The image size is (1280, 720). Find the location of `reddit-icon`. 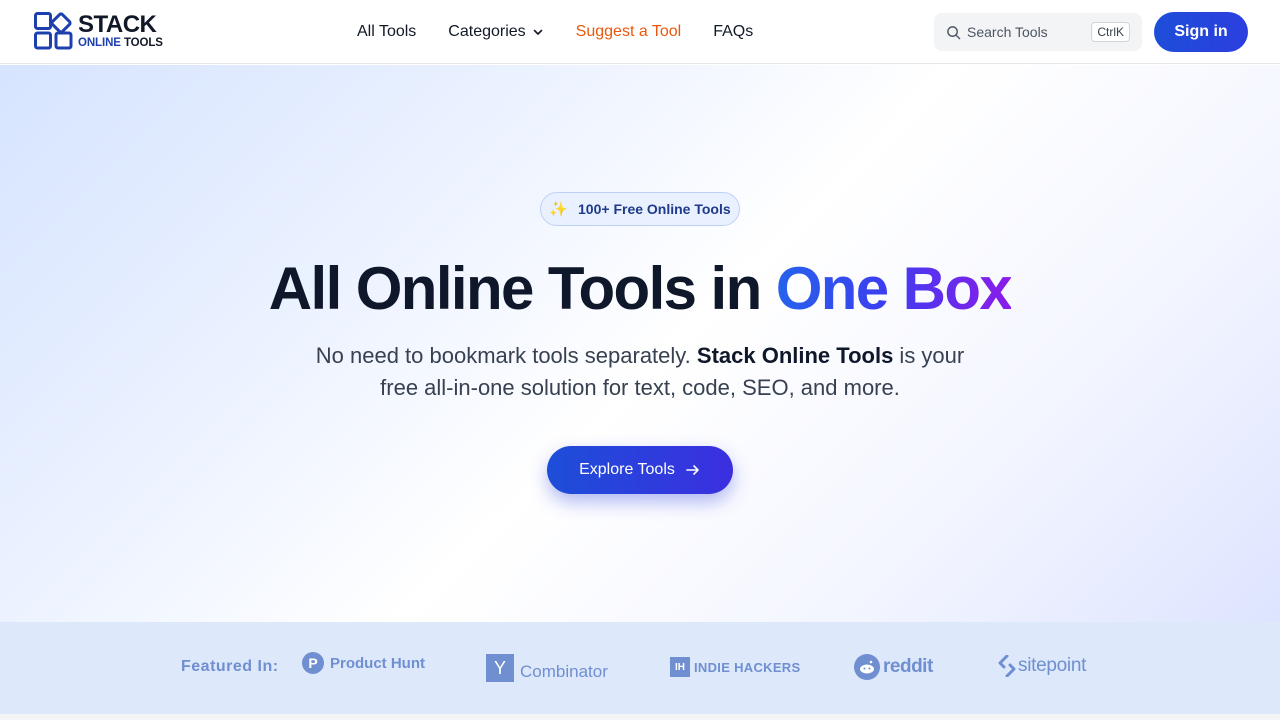

reddit-icon is located at coordinates (867, 667).